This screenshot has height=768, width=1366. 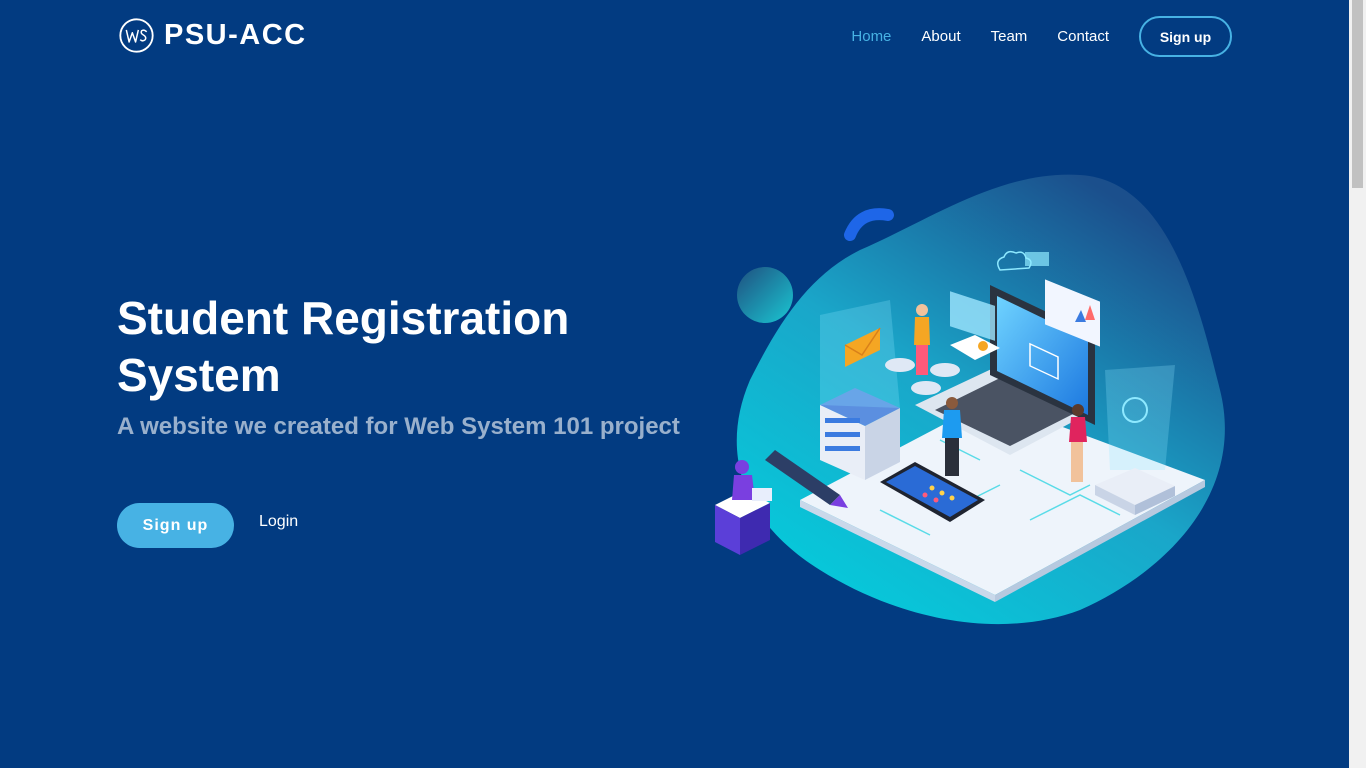 What do you see at coordinates (1357, 94) in the screenshot?
I see `scrollbar-thumb` at bounding box center [1357, 94].